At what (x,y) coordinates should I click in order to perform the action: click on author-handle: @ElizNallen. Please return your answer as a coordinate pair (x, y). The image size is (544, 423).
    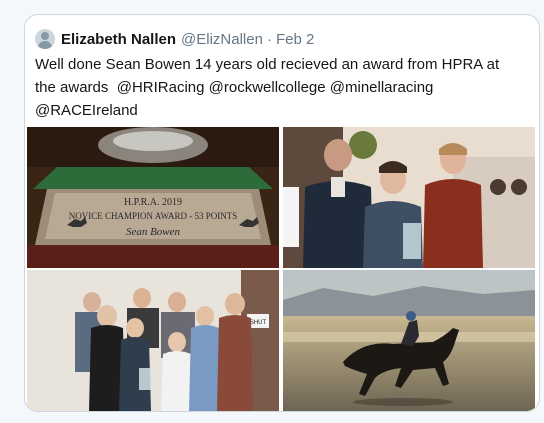
    Looking at the image, I should click on (222, 39).